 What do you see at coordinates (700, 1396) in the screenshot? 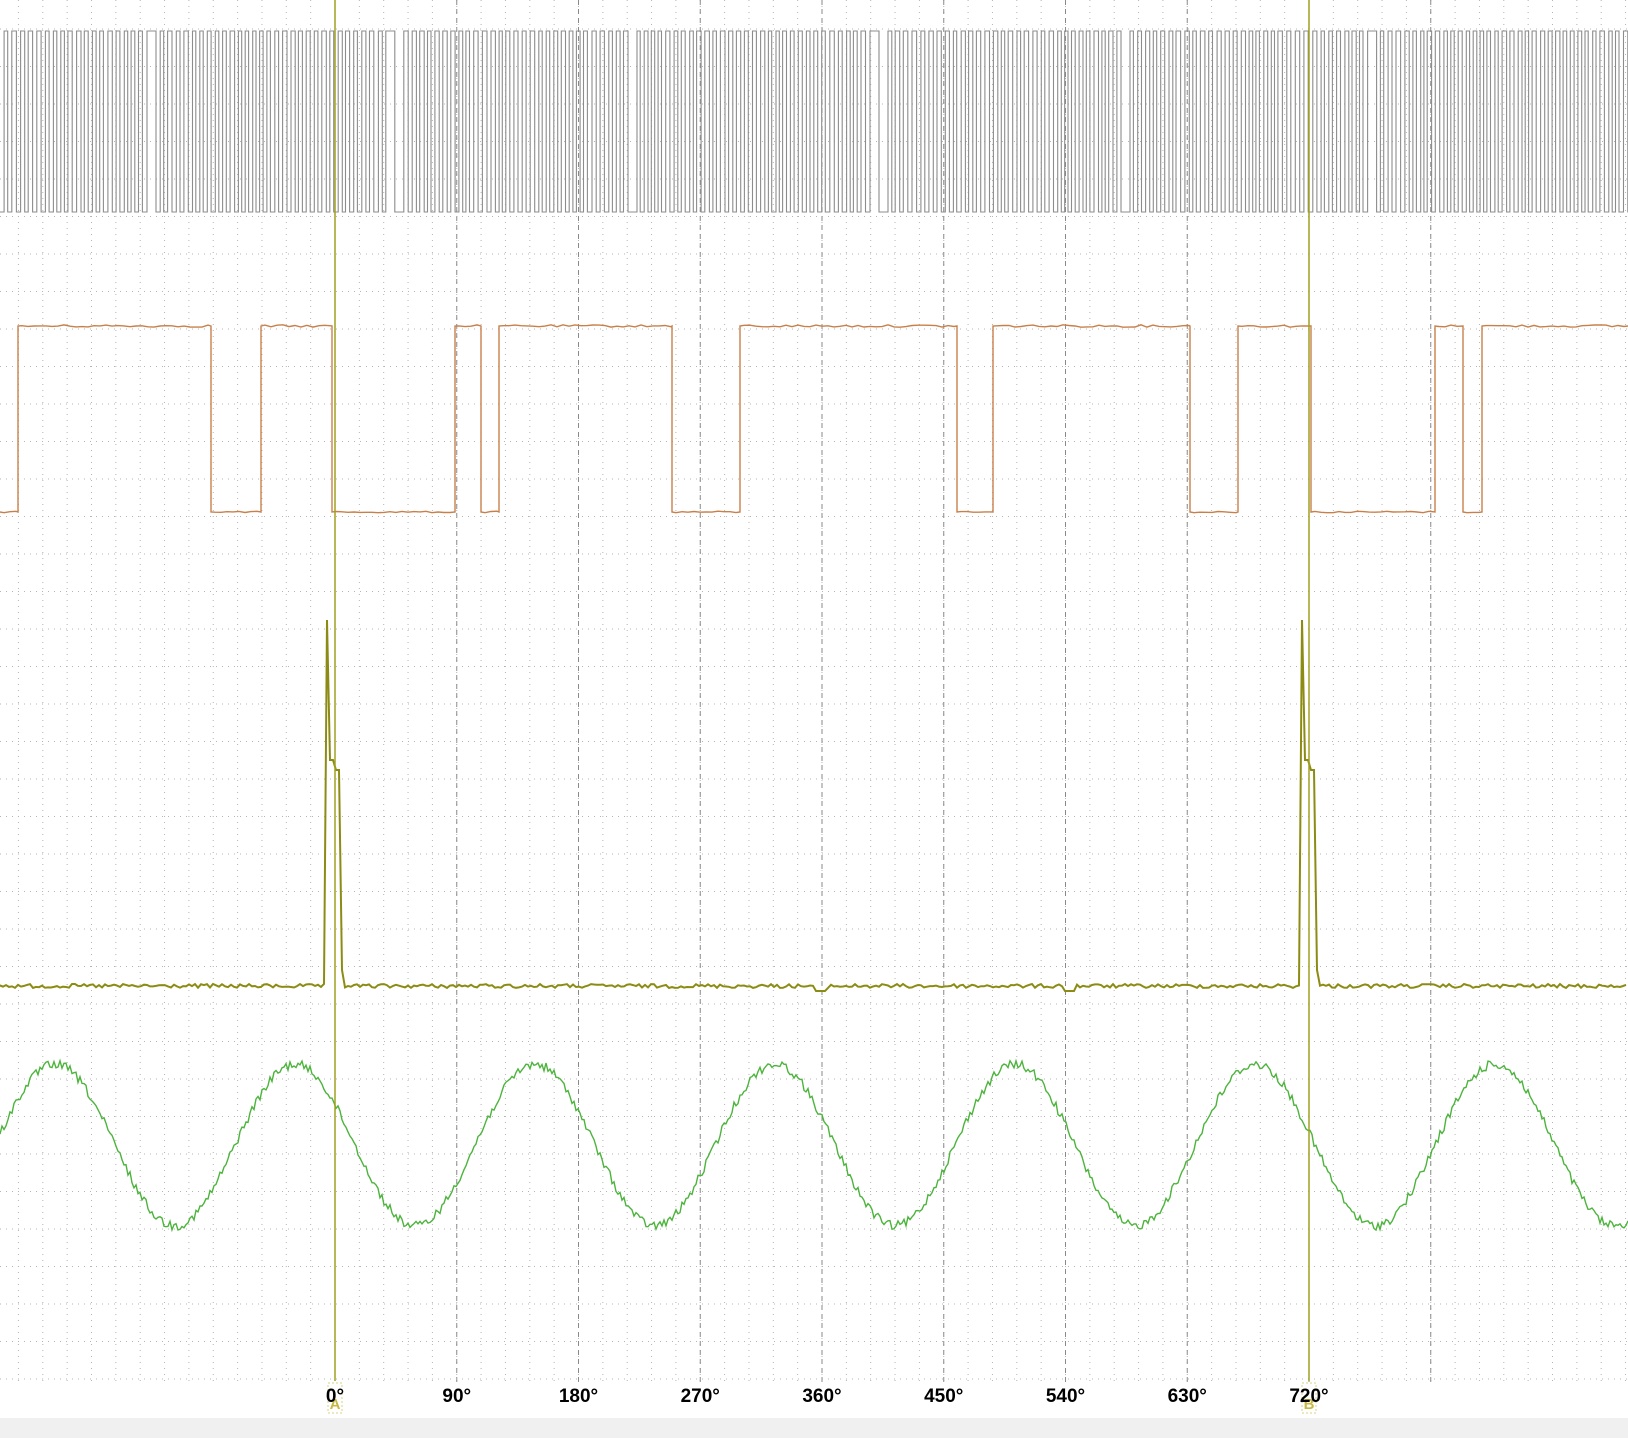
I see `phase-tick-label: 270°` at bounding box center [700, 1396].